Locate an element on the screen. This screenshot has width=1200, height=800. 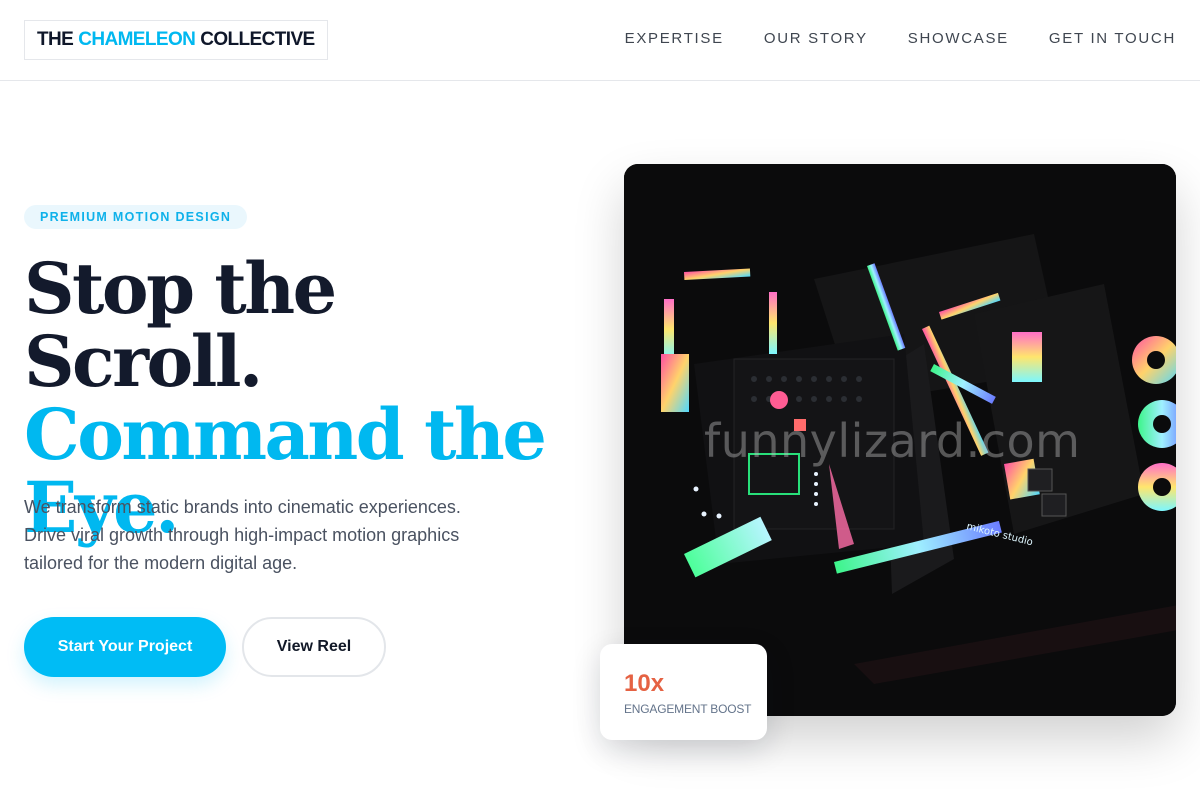
view-reel-button: View Reel is located at coordinates (314, 647).